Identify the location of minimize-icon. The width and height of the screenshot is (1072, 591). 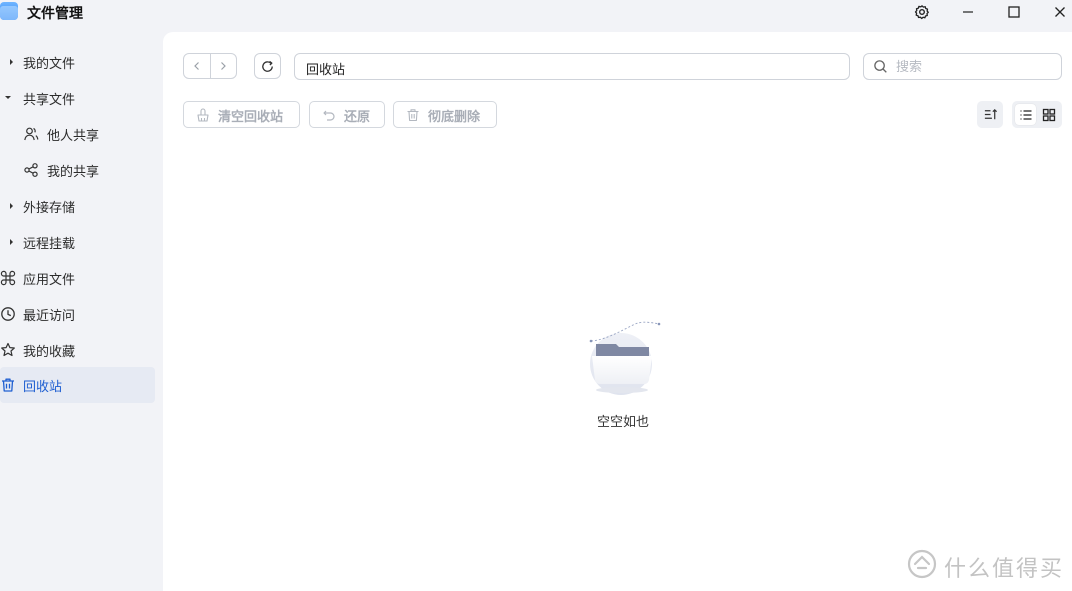
(968, 12).